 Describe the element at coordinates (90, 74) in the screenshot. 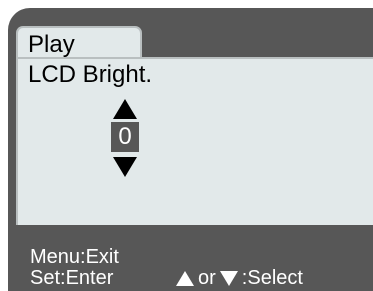

I see `setting-label: LCD Bright.` at that location.